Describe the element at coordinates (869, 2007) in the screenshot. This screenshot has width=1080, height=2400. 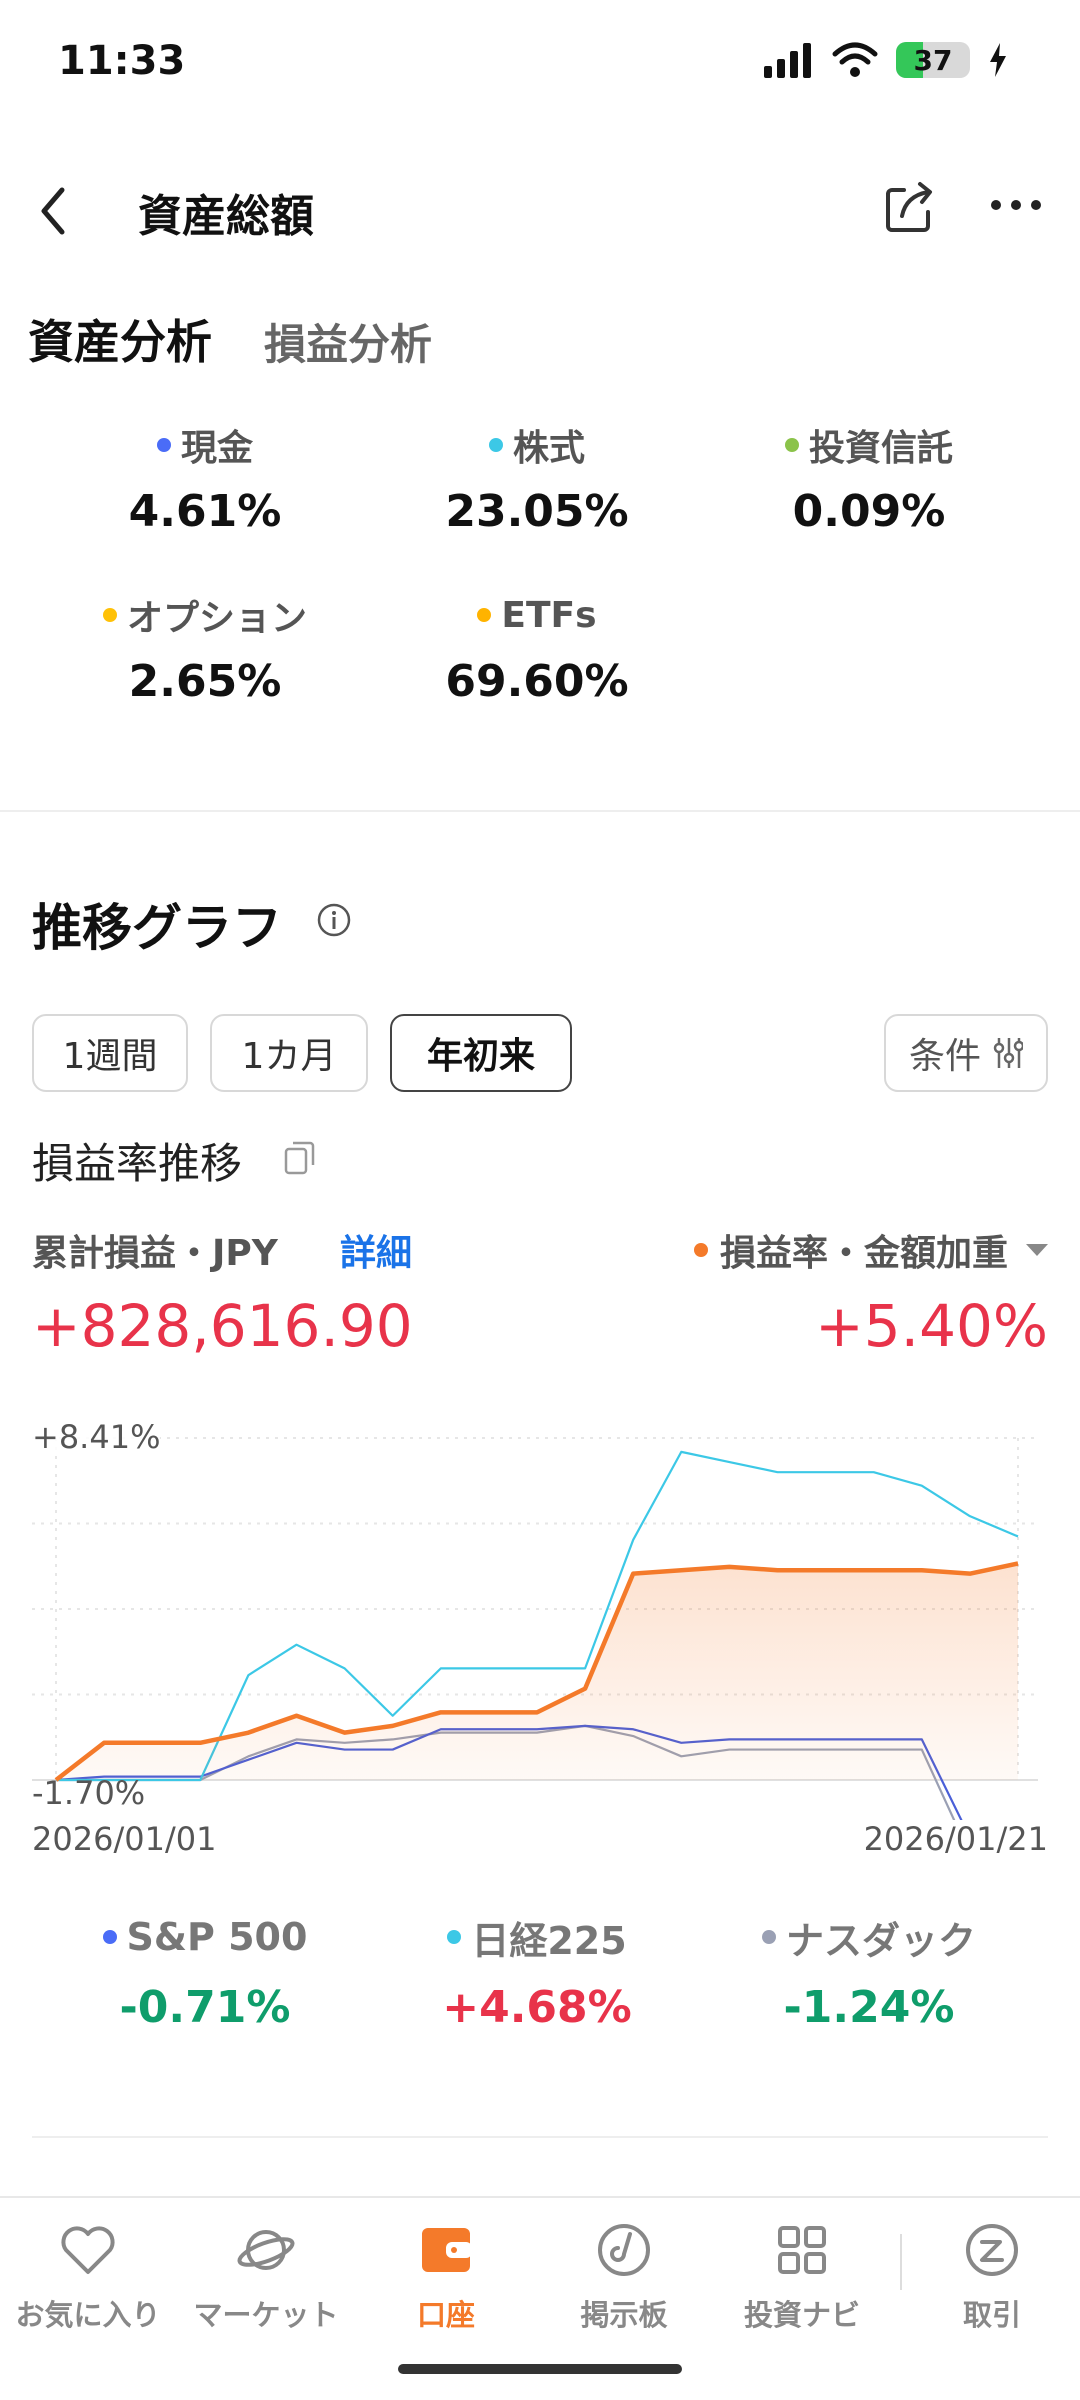
I see `benchmark-value: -1.24%` at that location.